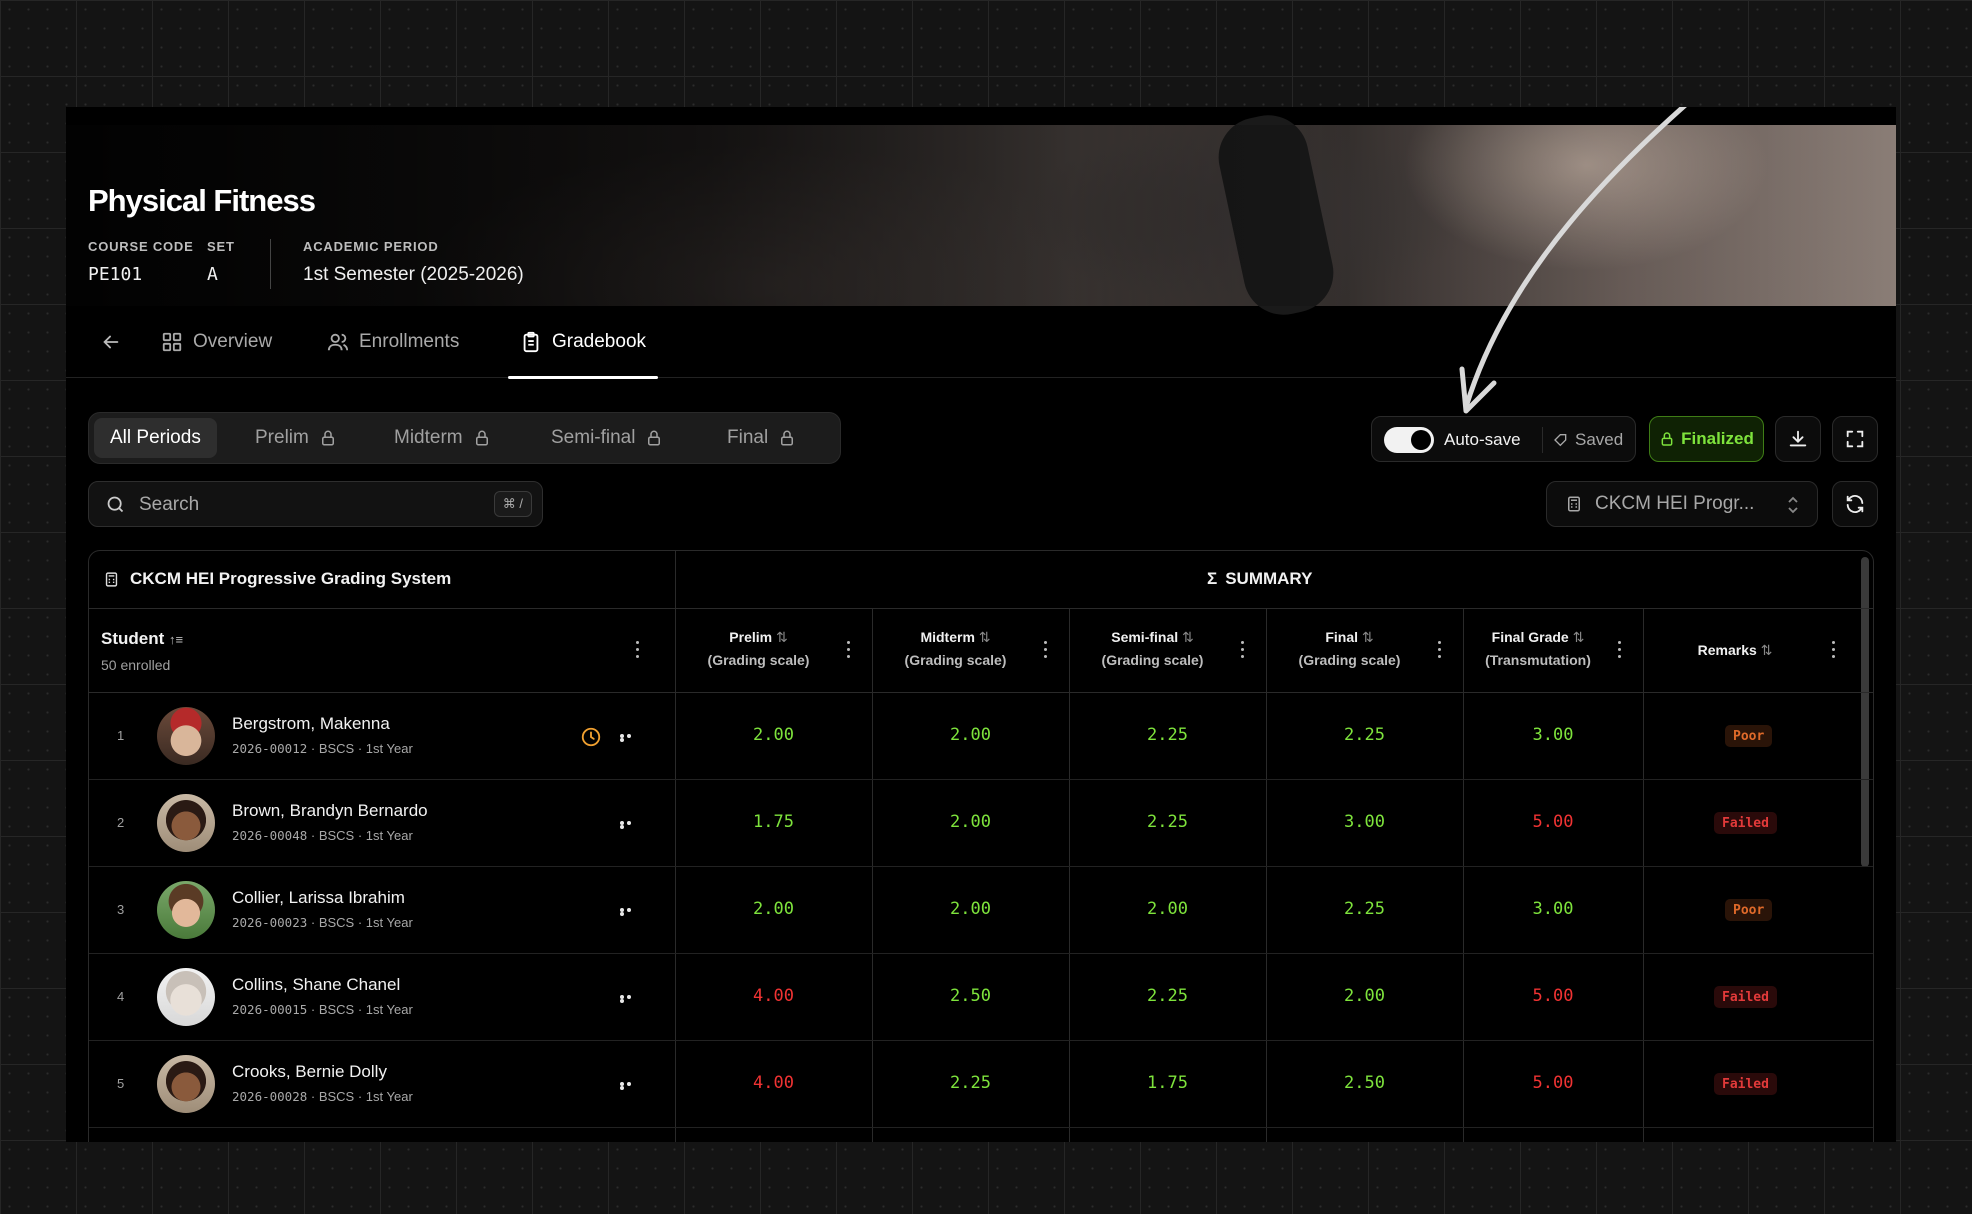  Describe the element at coordinates (1855, 439) in the screenshot. I see `fullscreen-button` at that location.